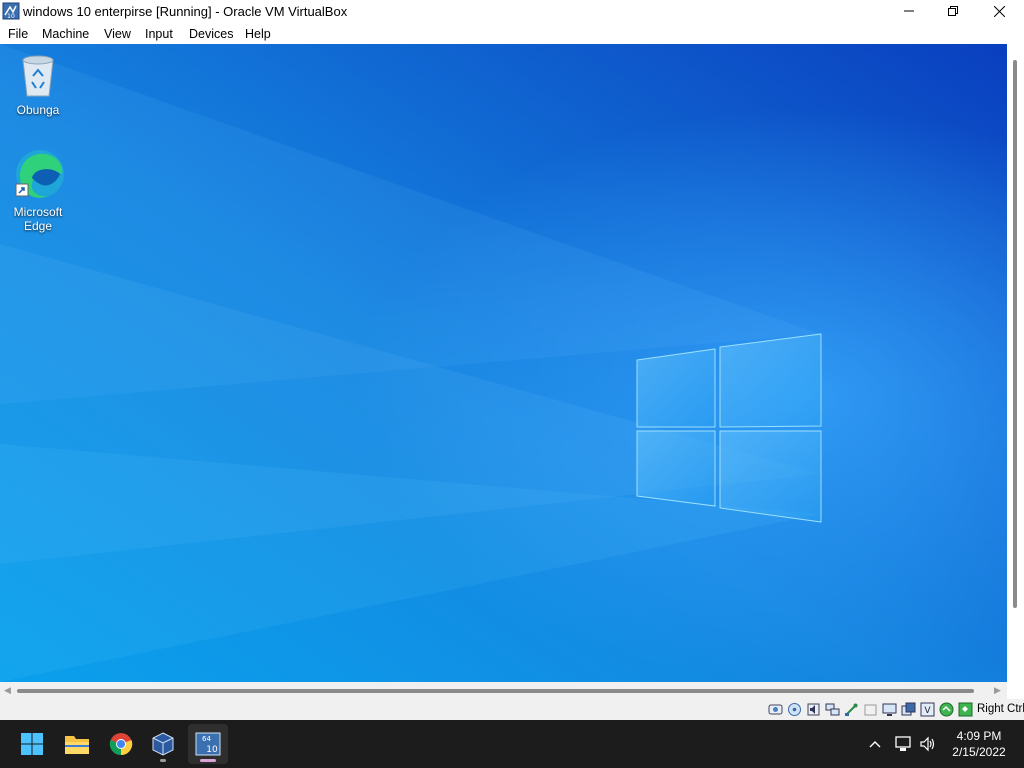 The height and width of the screenshot is (768, 1024). I want to click on vm-status-bar: V Right Ctrl, so click(512, 709).